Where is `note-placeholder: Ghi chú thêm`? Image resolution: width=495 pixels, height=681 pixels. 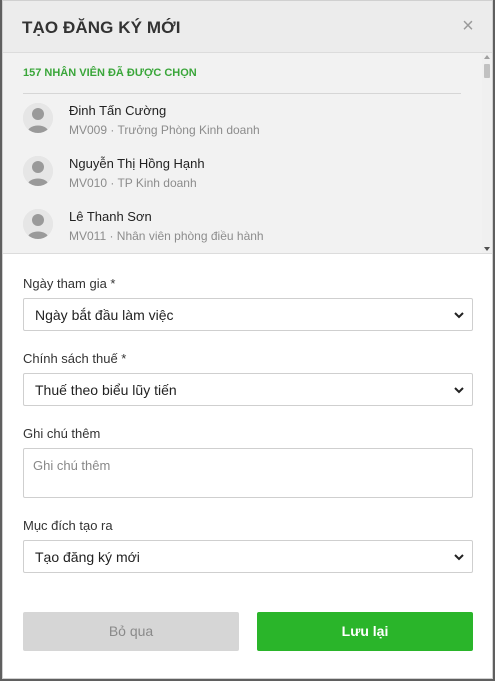
note-placeholder: Ghi chú thêm is located at coordinates (72, 465).